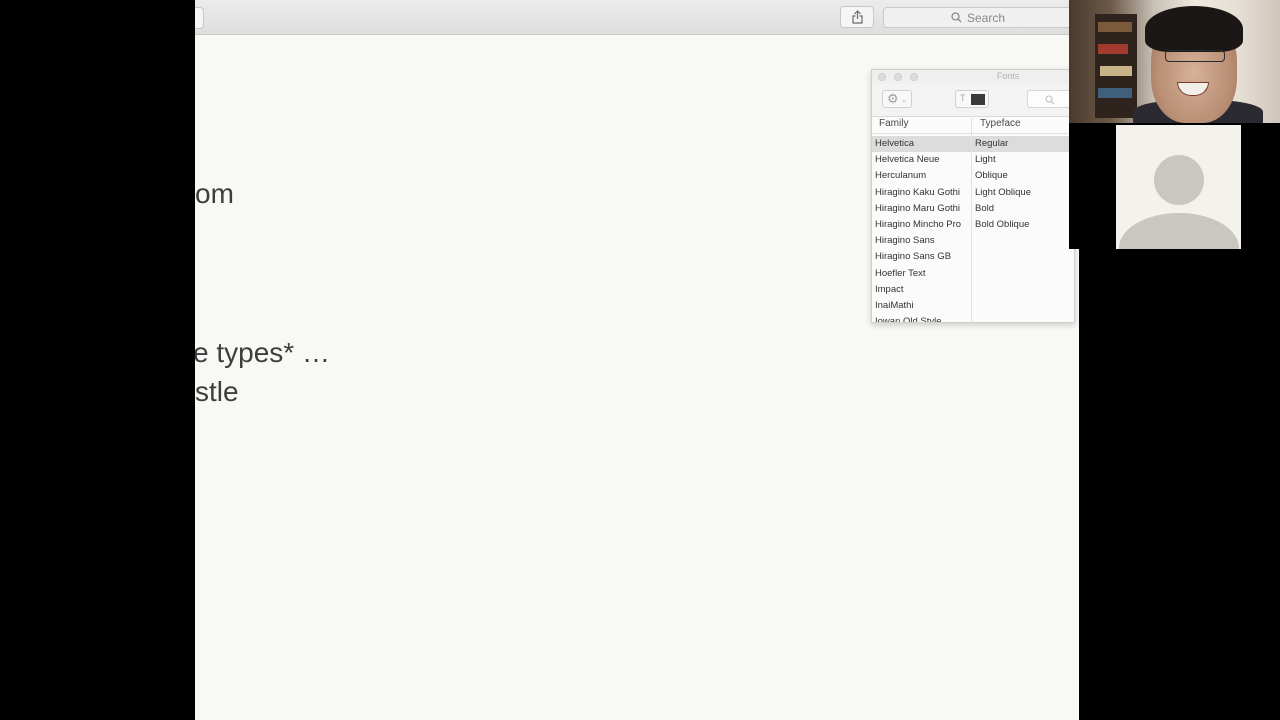  I want to click on header-divider, so click(973, 133).